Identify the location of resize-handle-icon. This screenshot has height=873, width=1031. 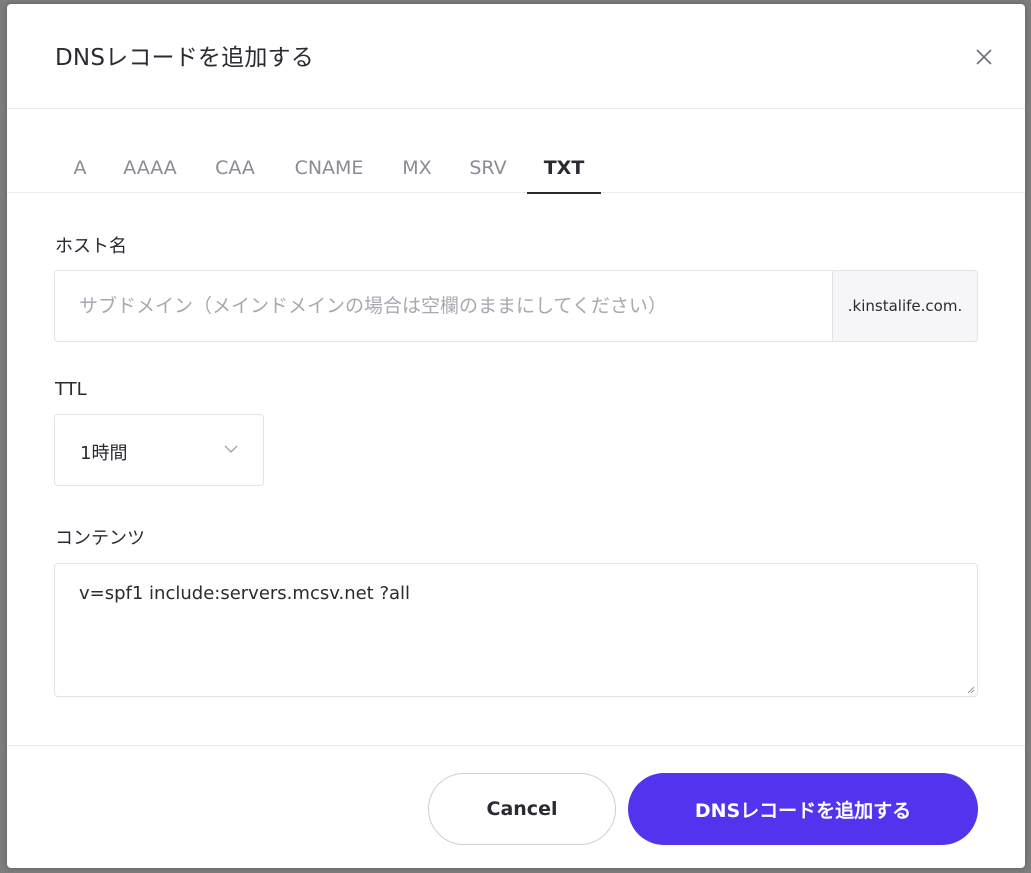
(970, 689).